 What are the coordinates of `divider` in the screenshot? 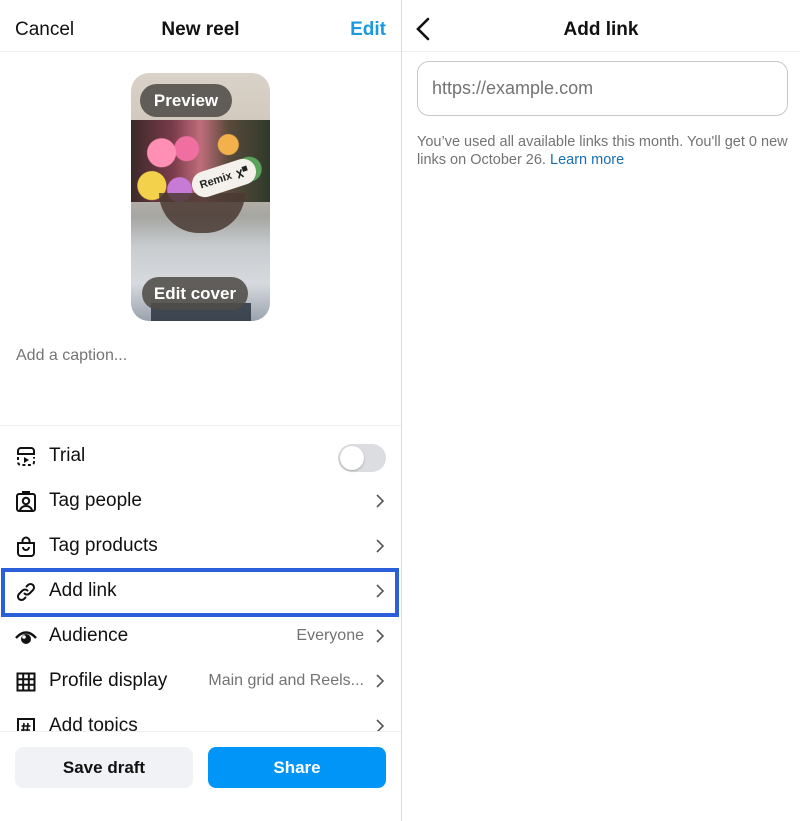 It's located at (200, 425).